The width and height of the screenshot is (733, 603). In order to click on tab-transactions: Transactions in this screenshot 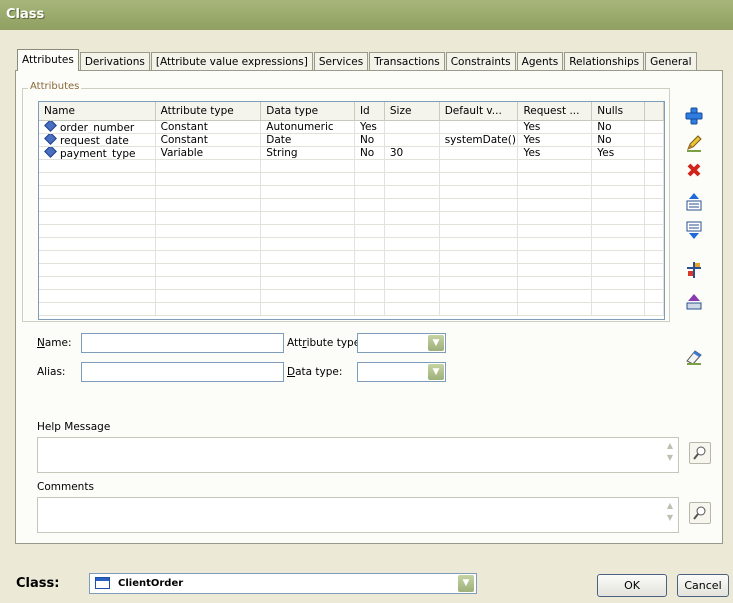, I will do `click(407, 61)`.